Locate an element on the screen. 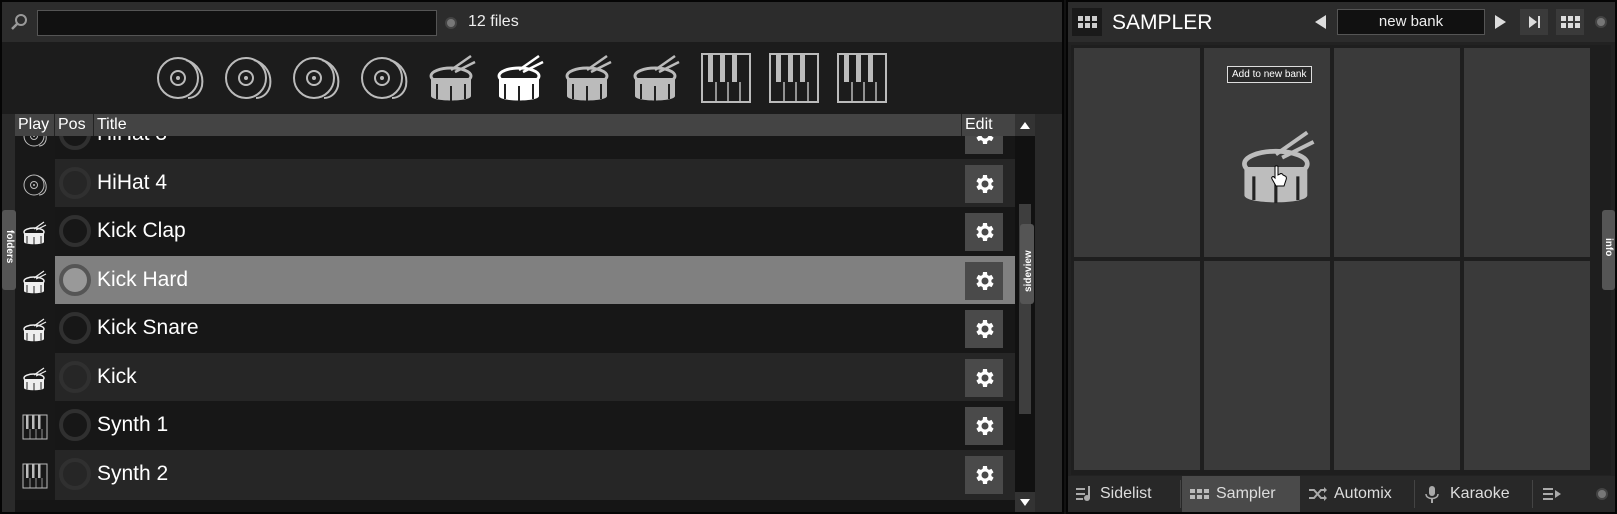  send-list-icon is located at coordinates (1553, 494).